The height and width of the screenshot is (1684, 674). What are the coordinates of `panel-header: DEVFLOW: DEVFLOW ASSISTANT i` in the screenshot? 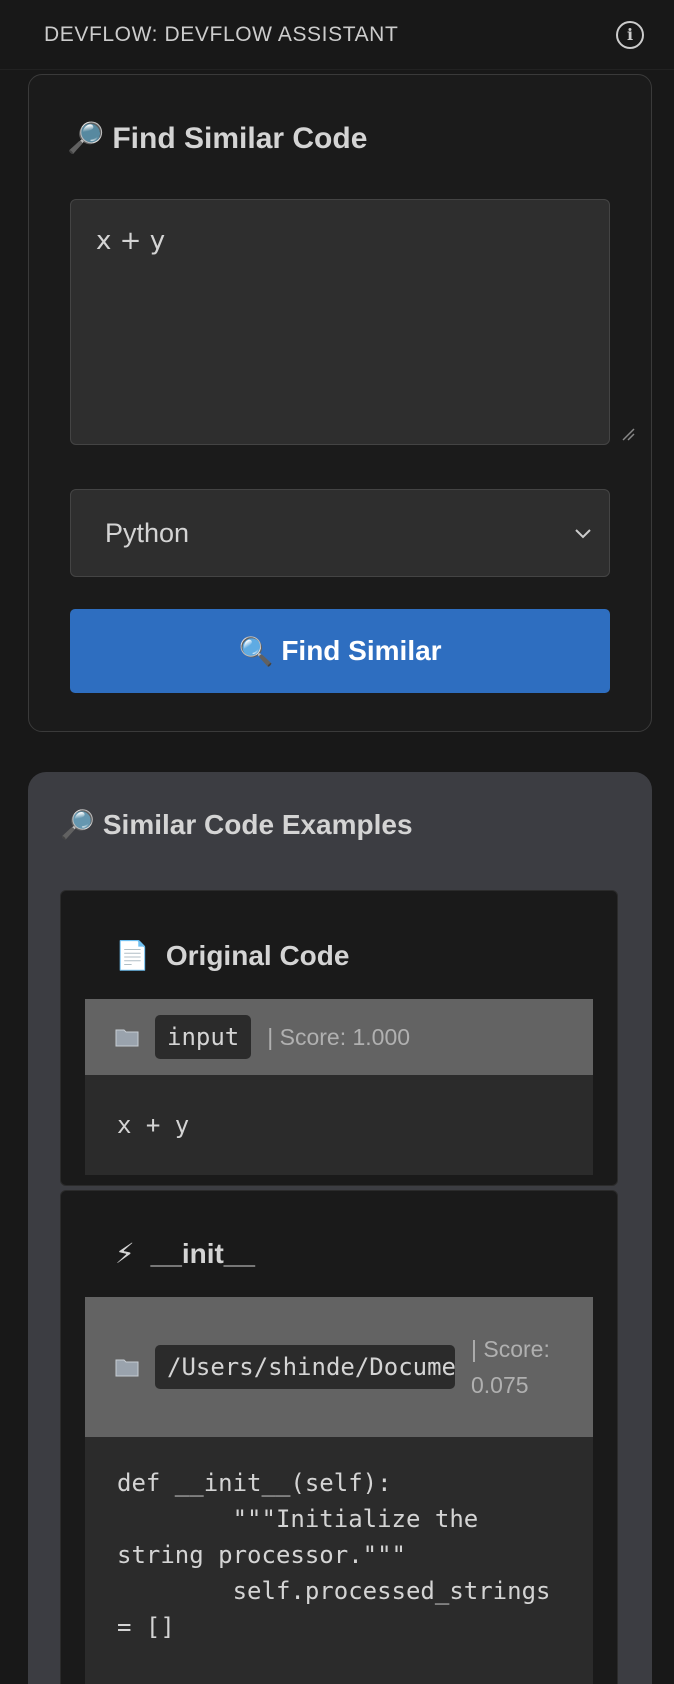 It's located at (337, 35).